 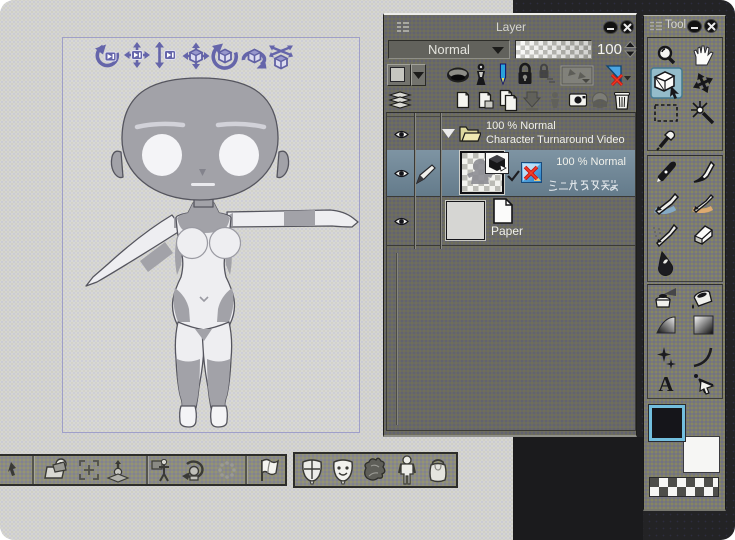 What do you see at coordinates (666, 384) in the screenshot?
I see `svg-text: A` at bounding box center [666, 384].